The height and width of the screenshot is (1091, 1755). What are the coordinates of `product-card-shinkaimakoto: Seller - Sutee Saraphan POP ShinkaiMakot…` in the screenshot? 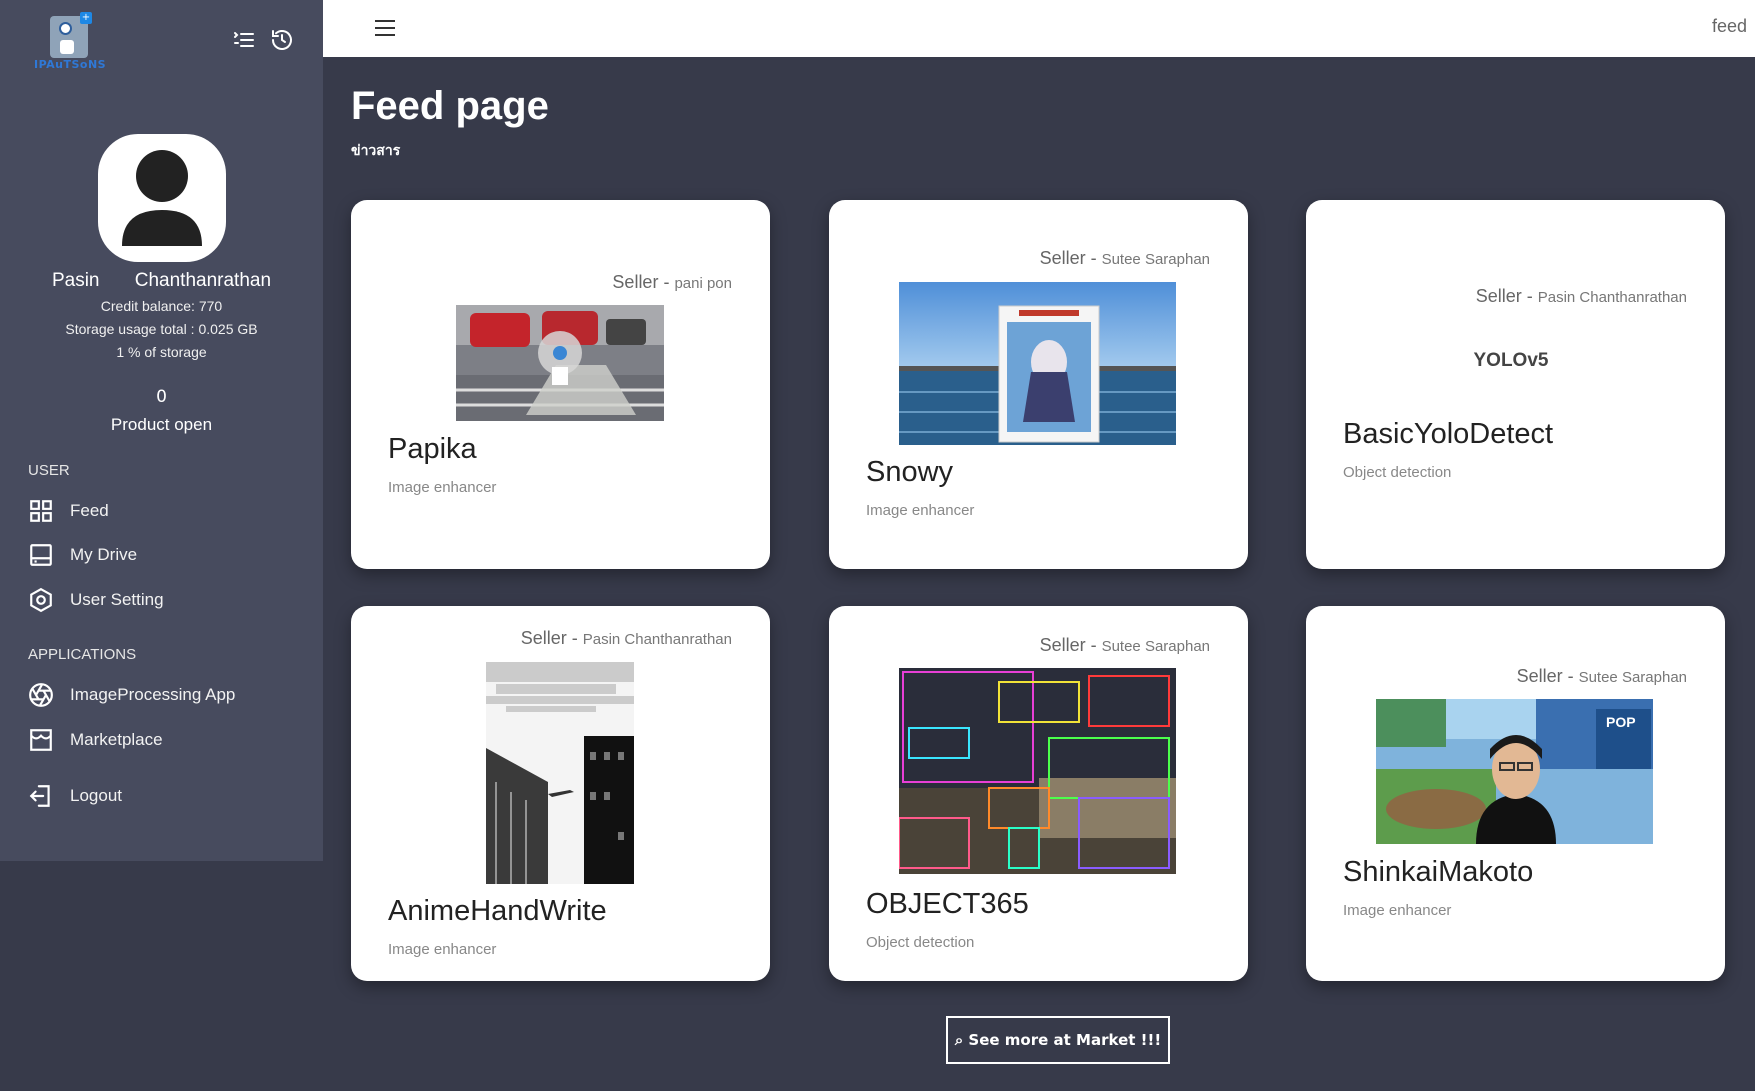 It's located at (1515, 793).